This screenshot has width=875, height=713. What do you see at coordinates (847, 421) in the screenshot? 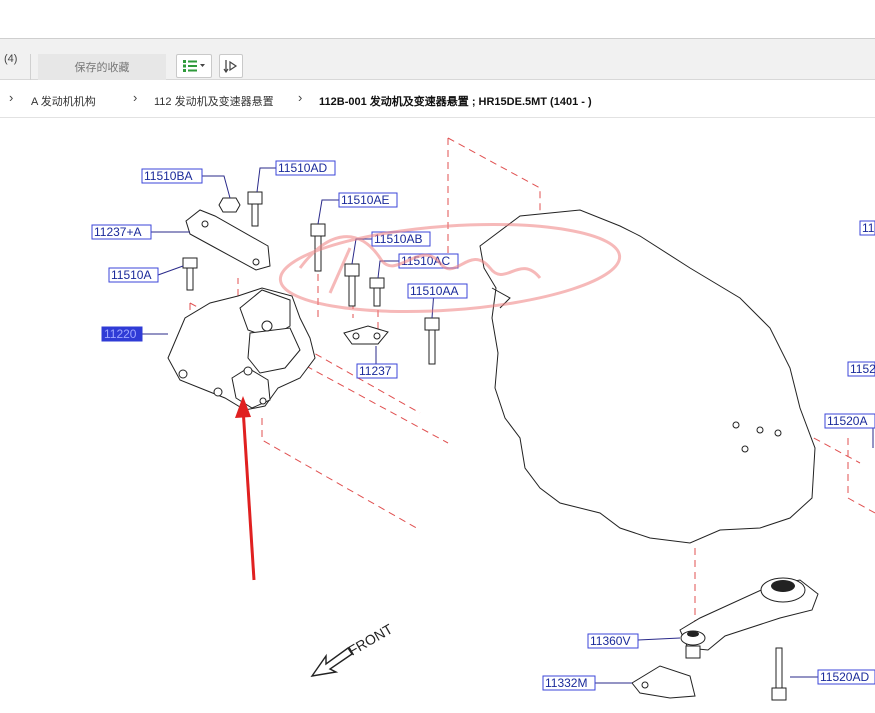
I see `svg-text: 11520A` at bounding box center [847, 421].